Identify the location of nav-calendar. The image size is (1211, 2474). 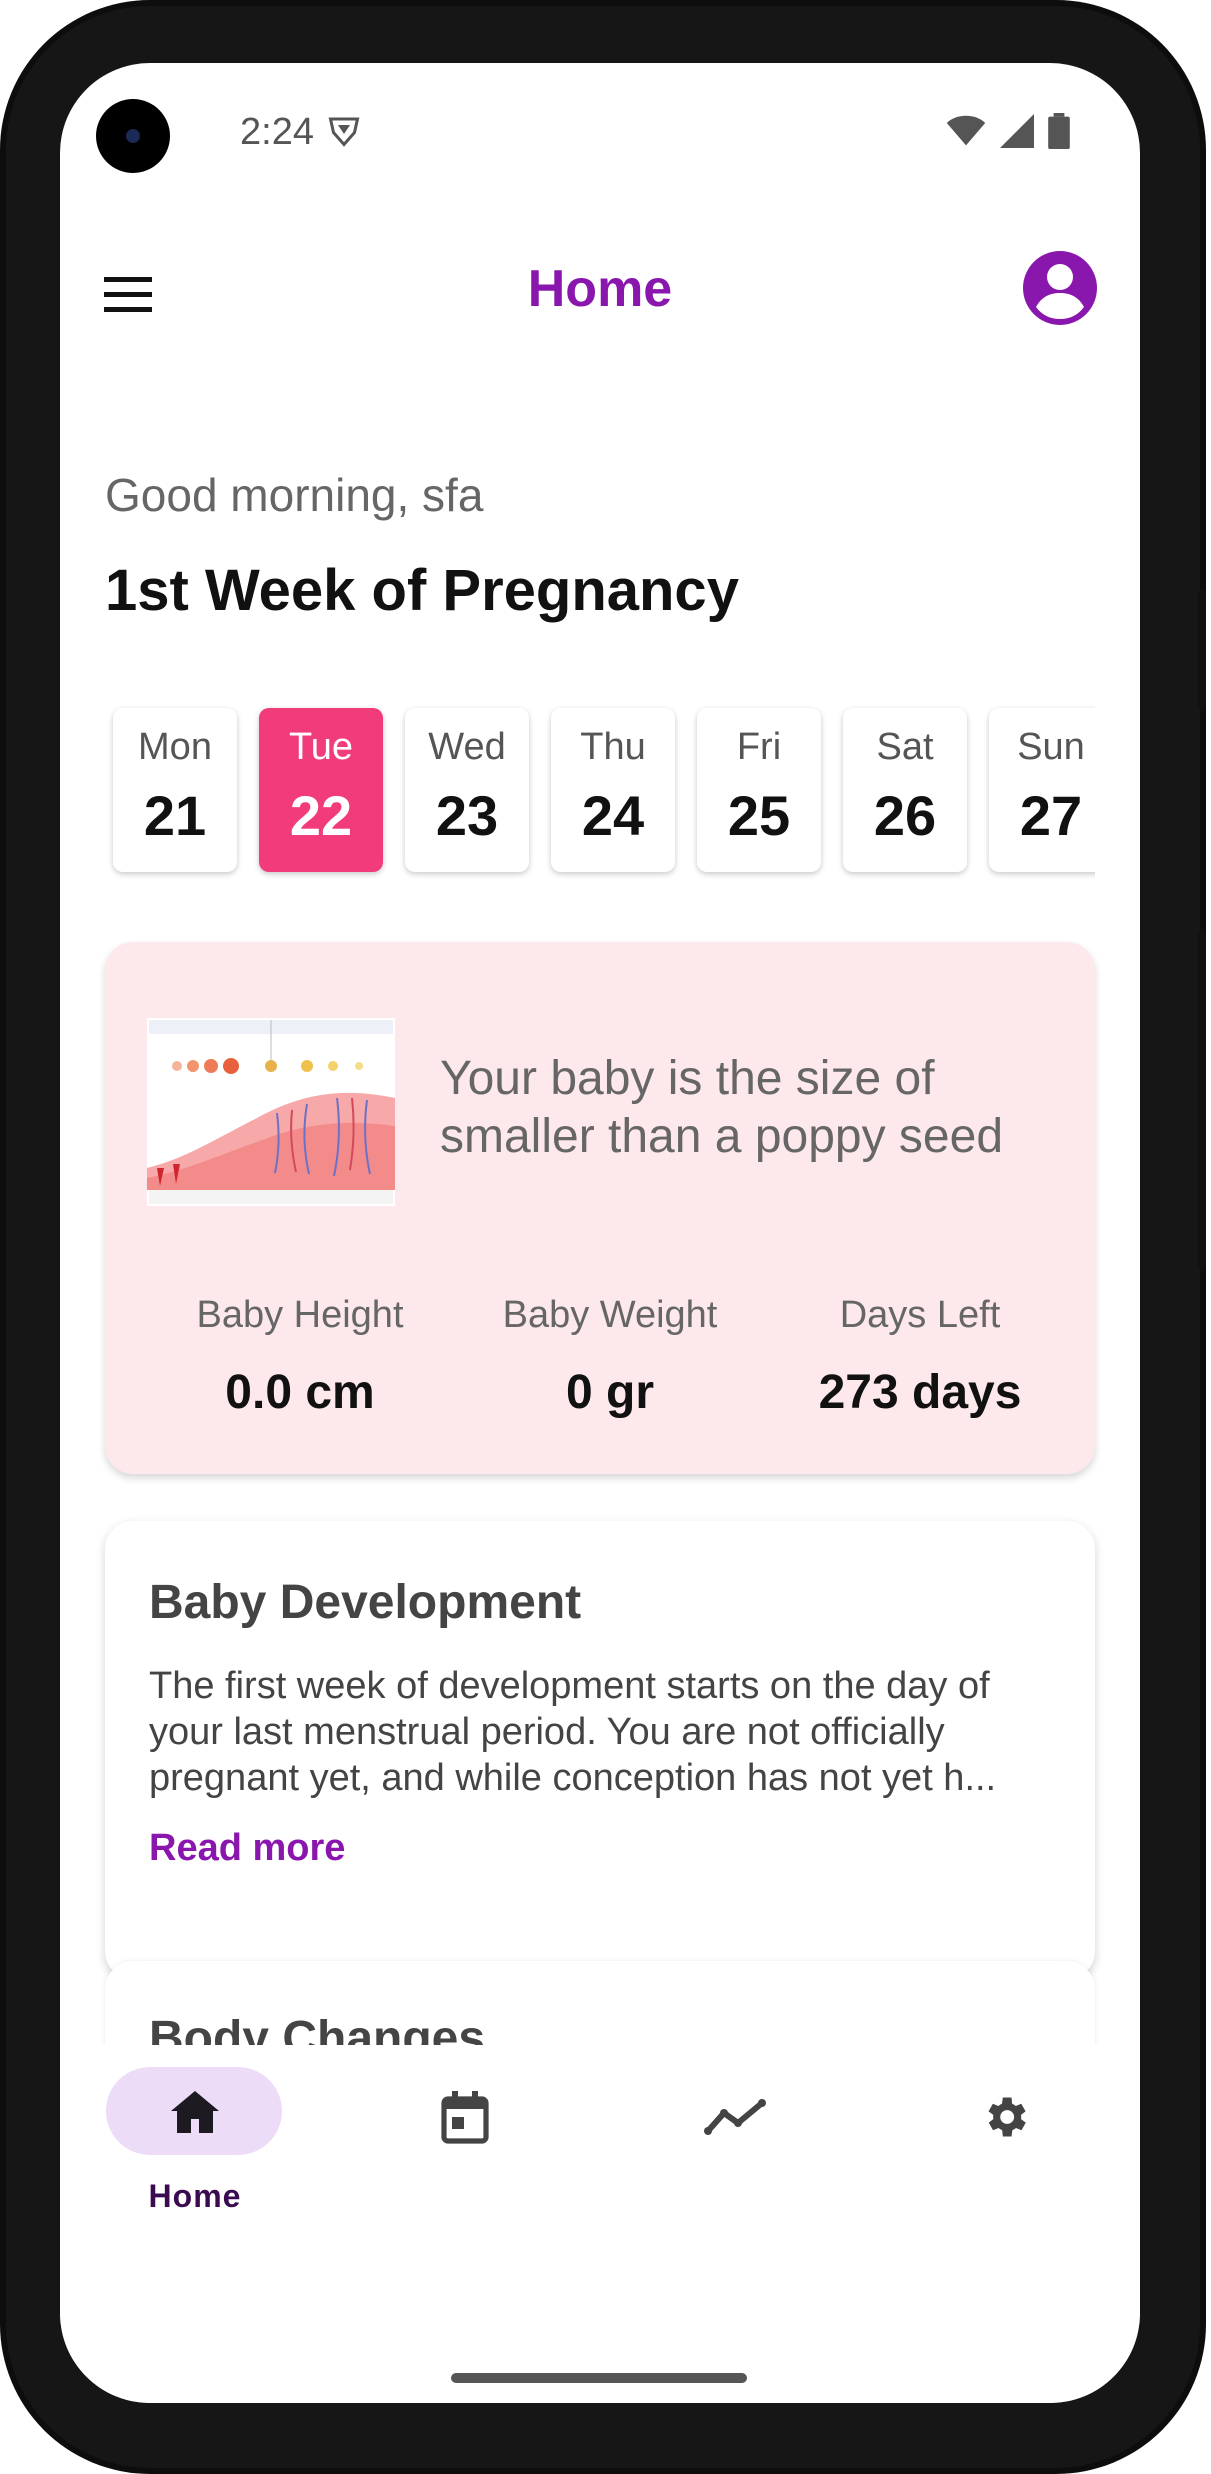
(465, 2135).